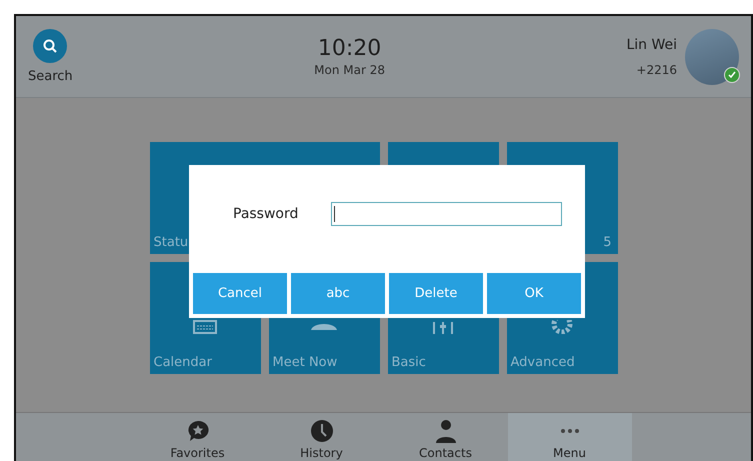  I want to click on sliders-icon, so click(443, 327).